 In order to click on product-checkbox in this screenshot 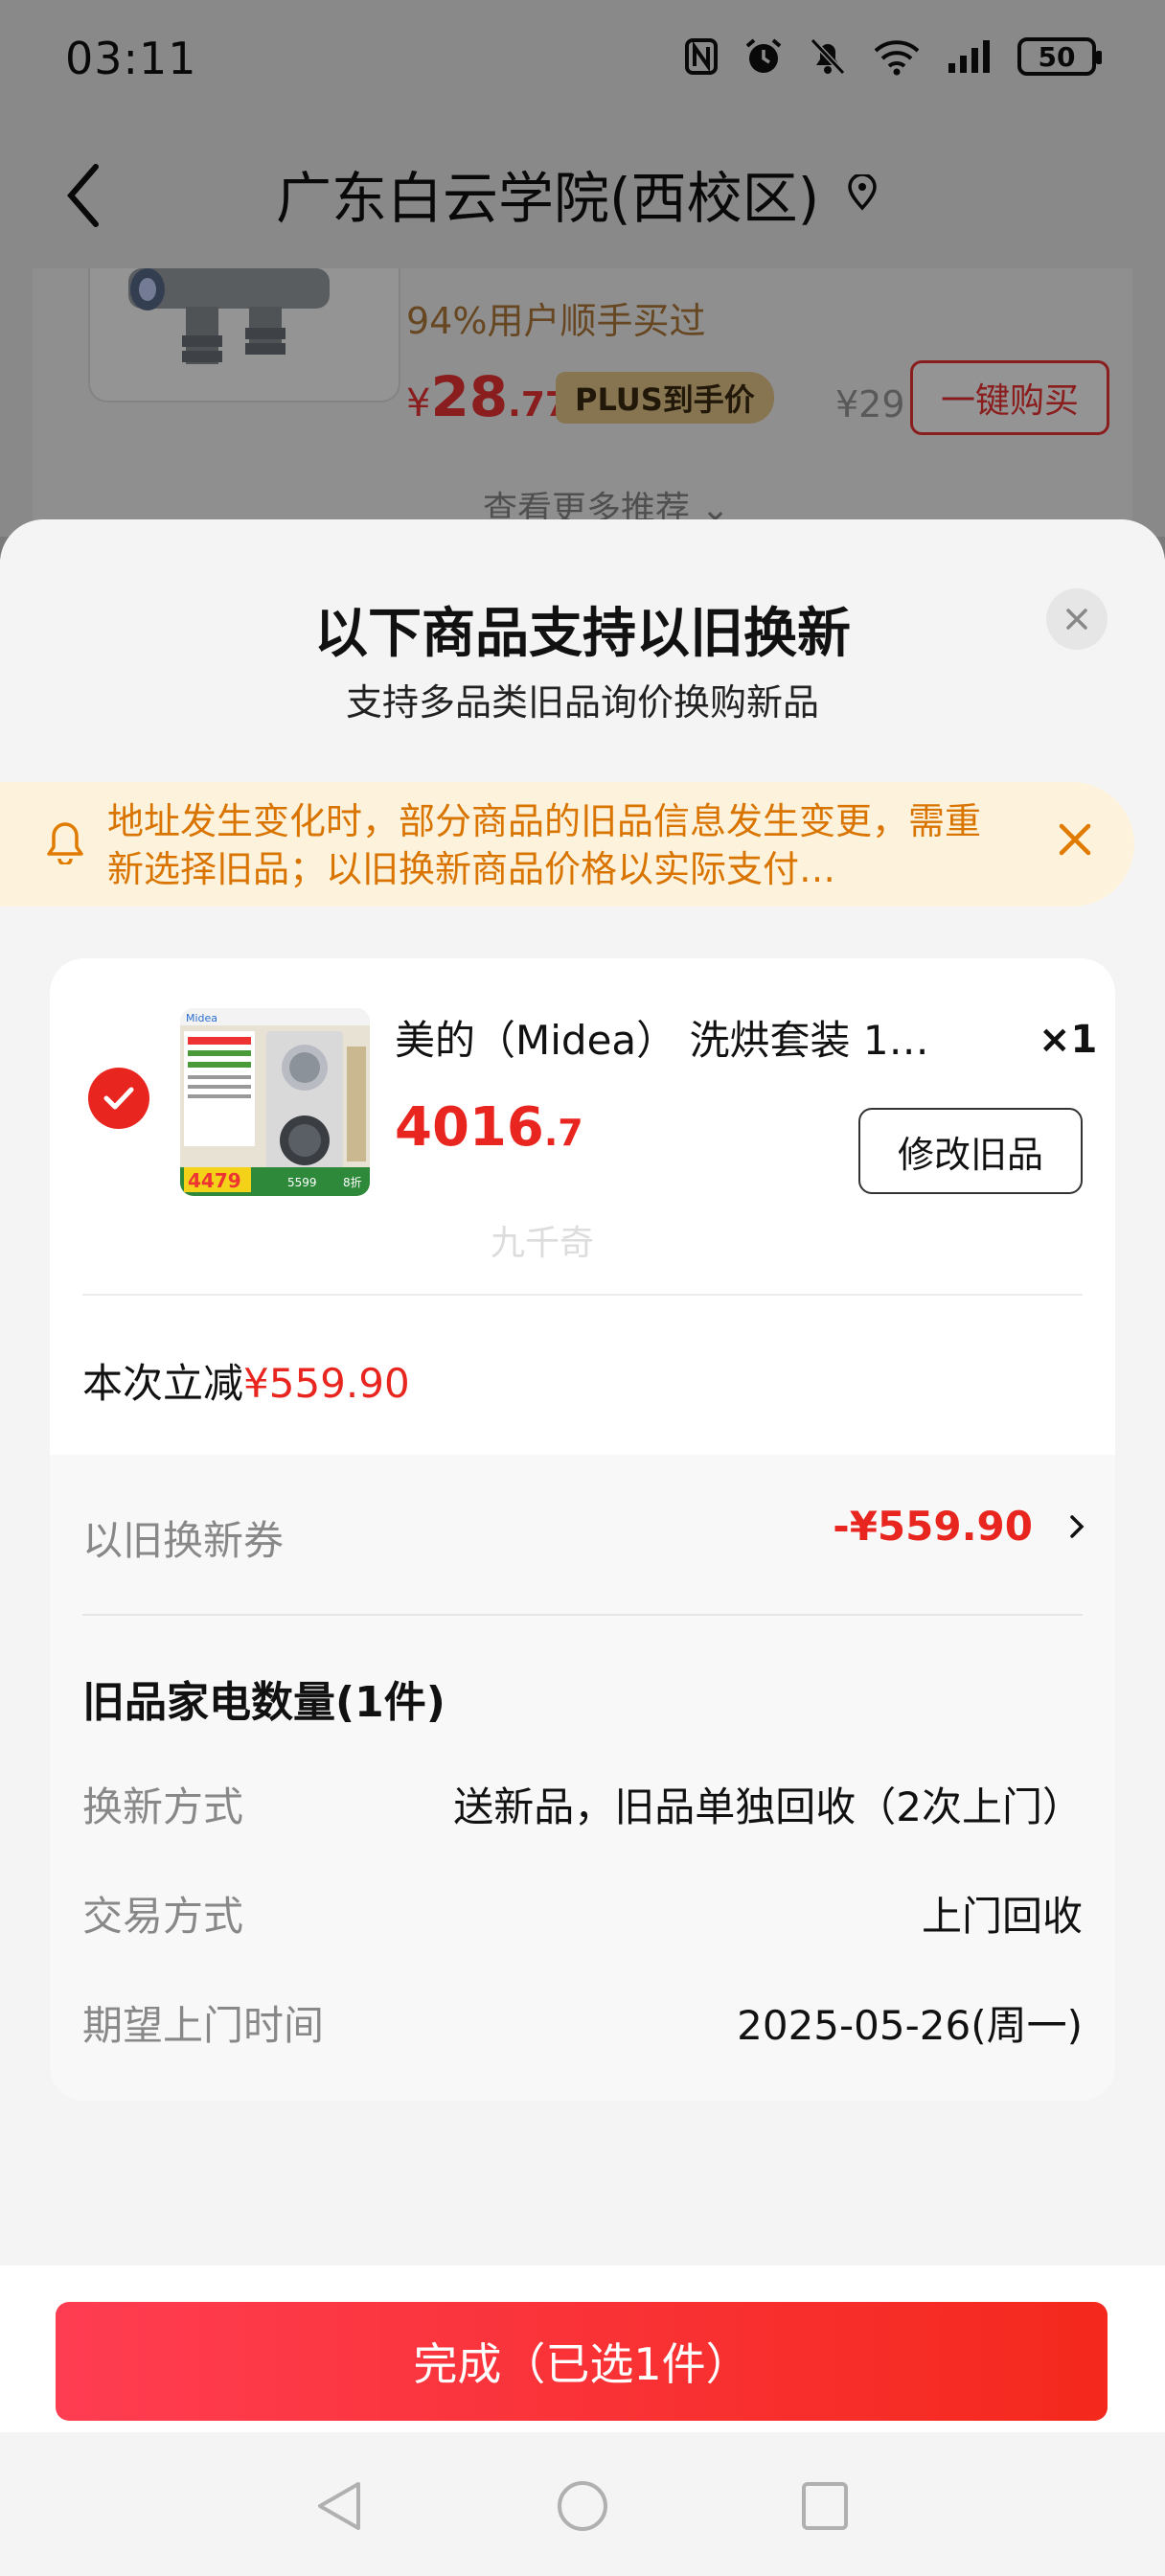, I will do `click(118, 1098)`.